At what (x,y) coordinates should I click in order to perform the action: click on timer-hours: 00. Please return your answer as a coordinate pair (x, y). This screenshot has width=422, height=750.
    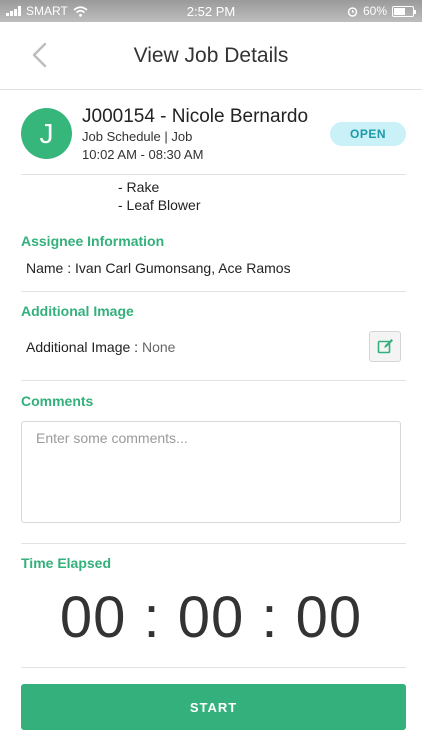
    Looking at the image, I should click on (93, 617).